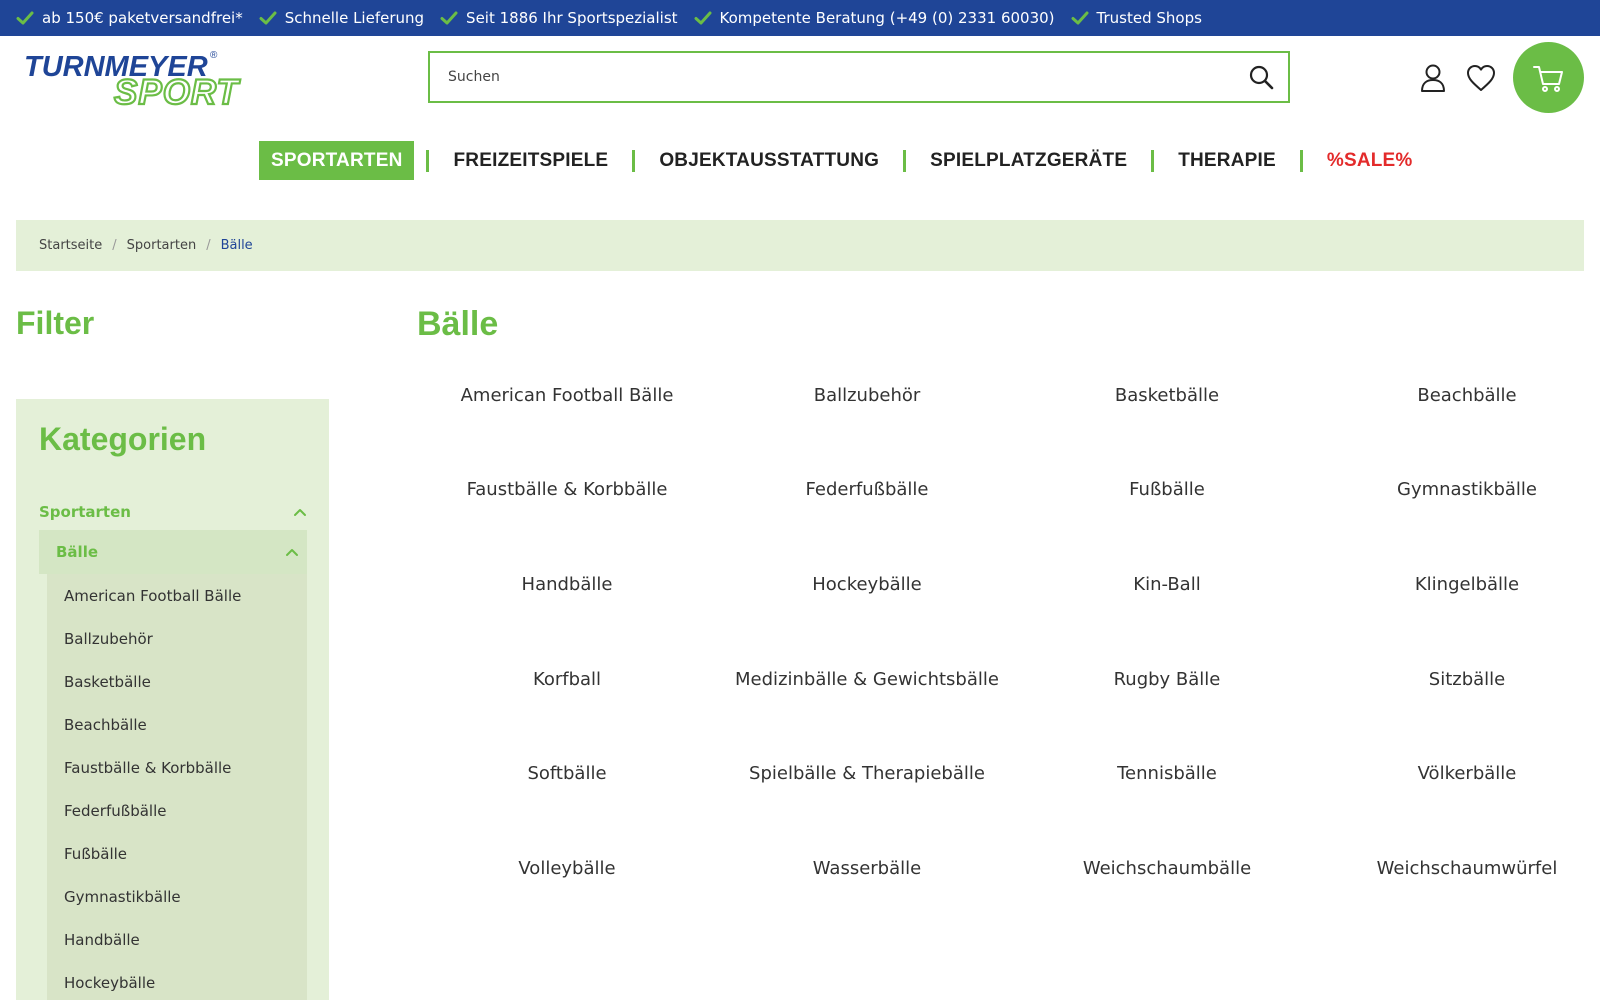 The image size is (1600, 1000). Describe the element at coordinates (1433, 78) in the screenshot. I see `user-icon` at that location.